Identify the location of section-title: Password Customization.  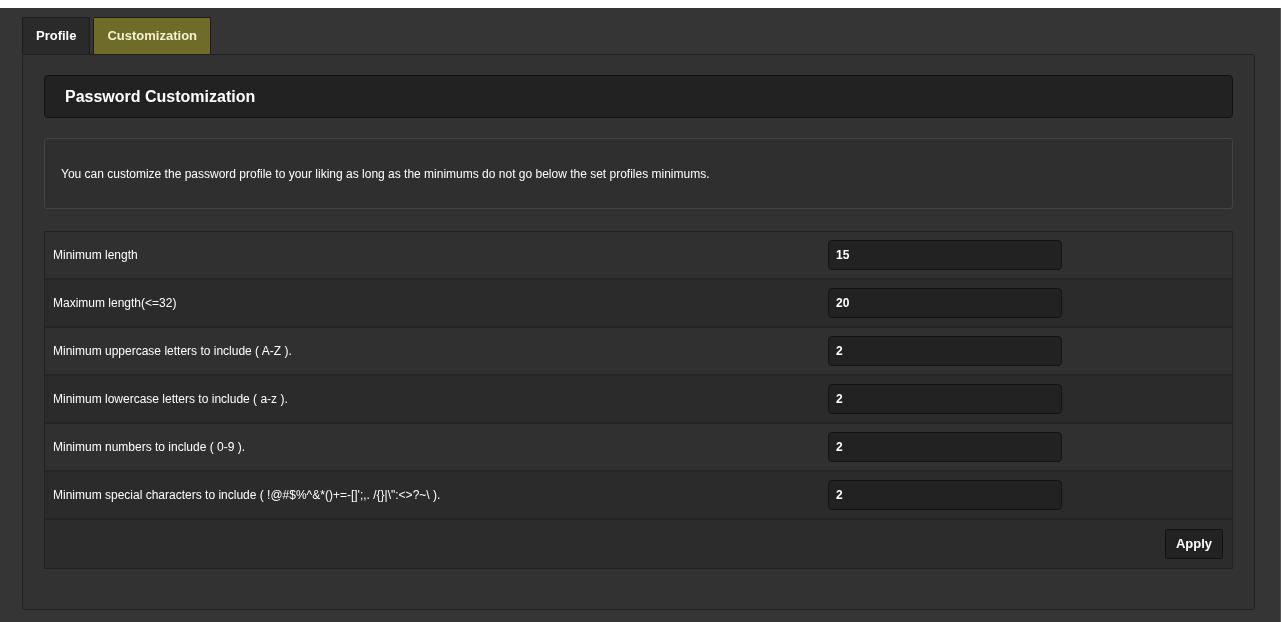
(160, 96).